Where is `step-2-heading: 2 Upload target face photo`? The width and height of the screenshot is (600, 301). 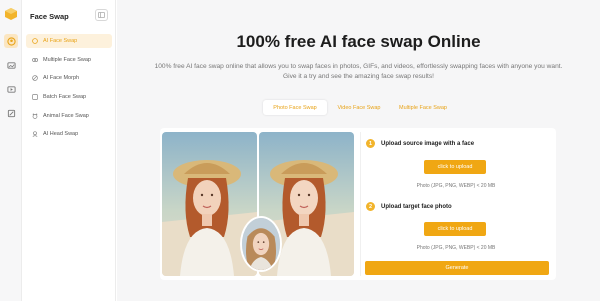
step-2-heading: 2 Upload target face photo is located at coordinates (409, 206).